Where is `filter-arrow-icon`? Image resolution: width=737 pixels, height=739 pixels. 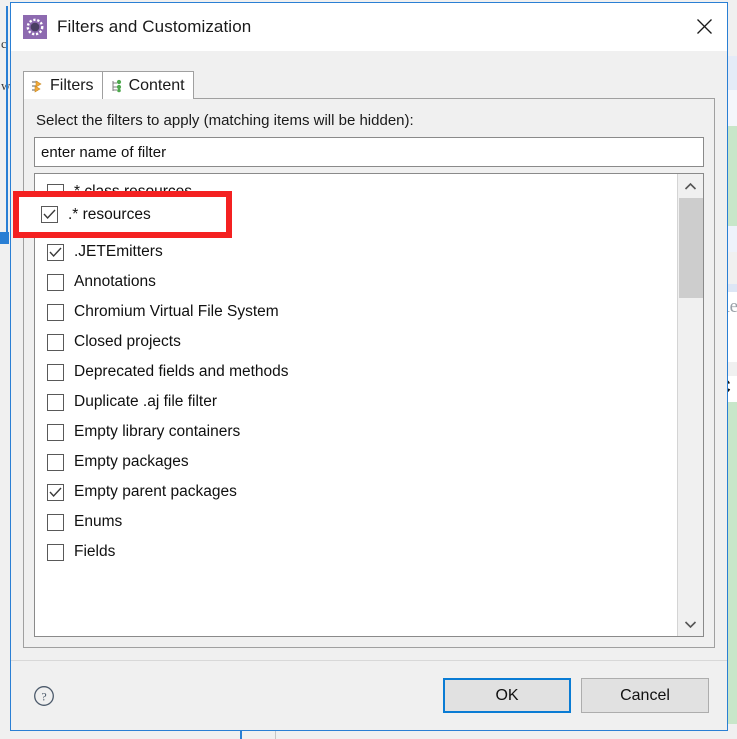
filter-arrow-icon is located at coordinates (38, 86).